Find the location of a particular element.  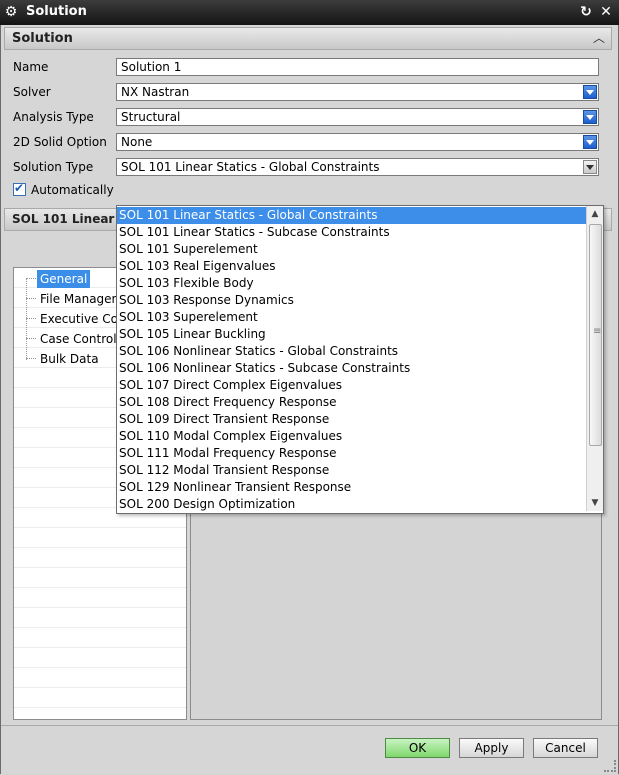

dropdown-option: SOL 103 Real Eigenvalues is located at coordinates (351, 266).